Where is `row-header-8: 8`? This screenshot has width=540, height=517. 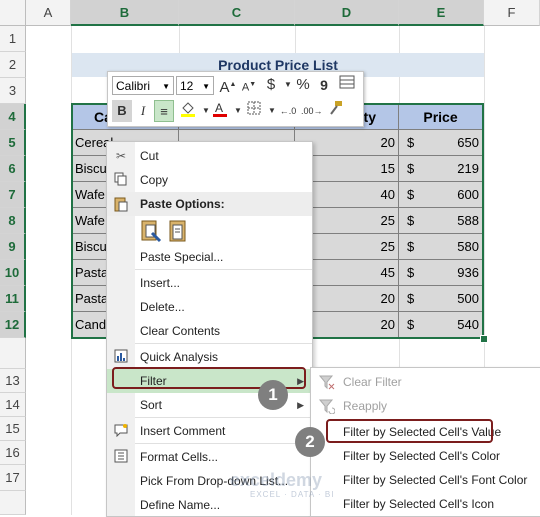
row-header-8: 8 is located at coordinates (13, 221).